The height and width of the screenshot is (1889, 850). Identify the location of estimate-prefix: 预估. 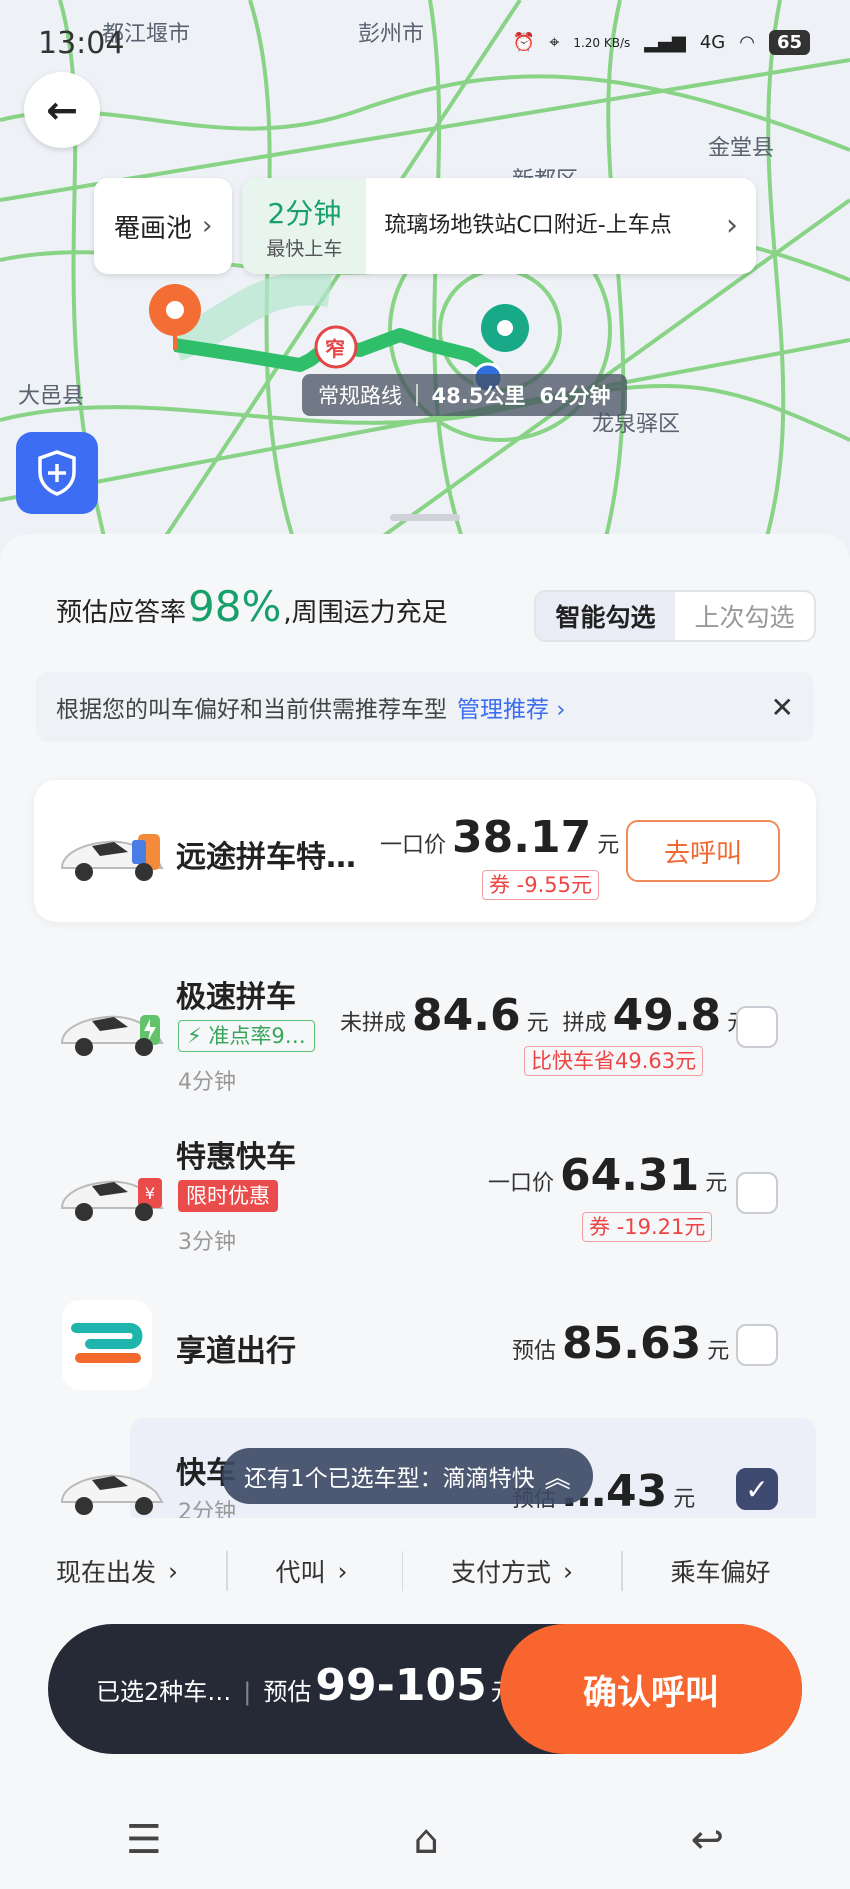
(287, 1692).